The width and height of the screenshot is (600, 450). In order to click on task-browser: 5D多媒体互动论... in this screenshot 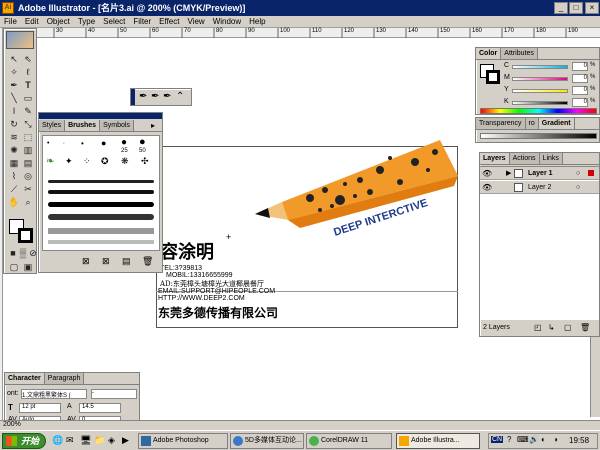, I will do `click(267, 441)`.